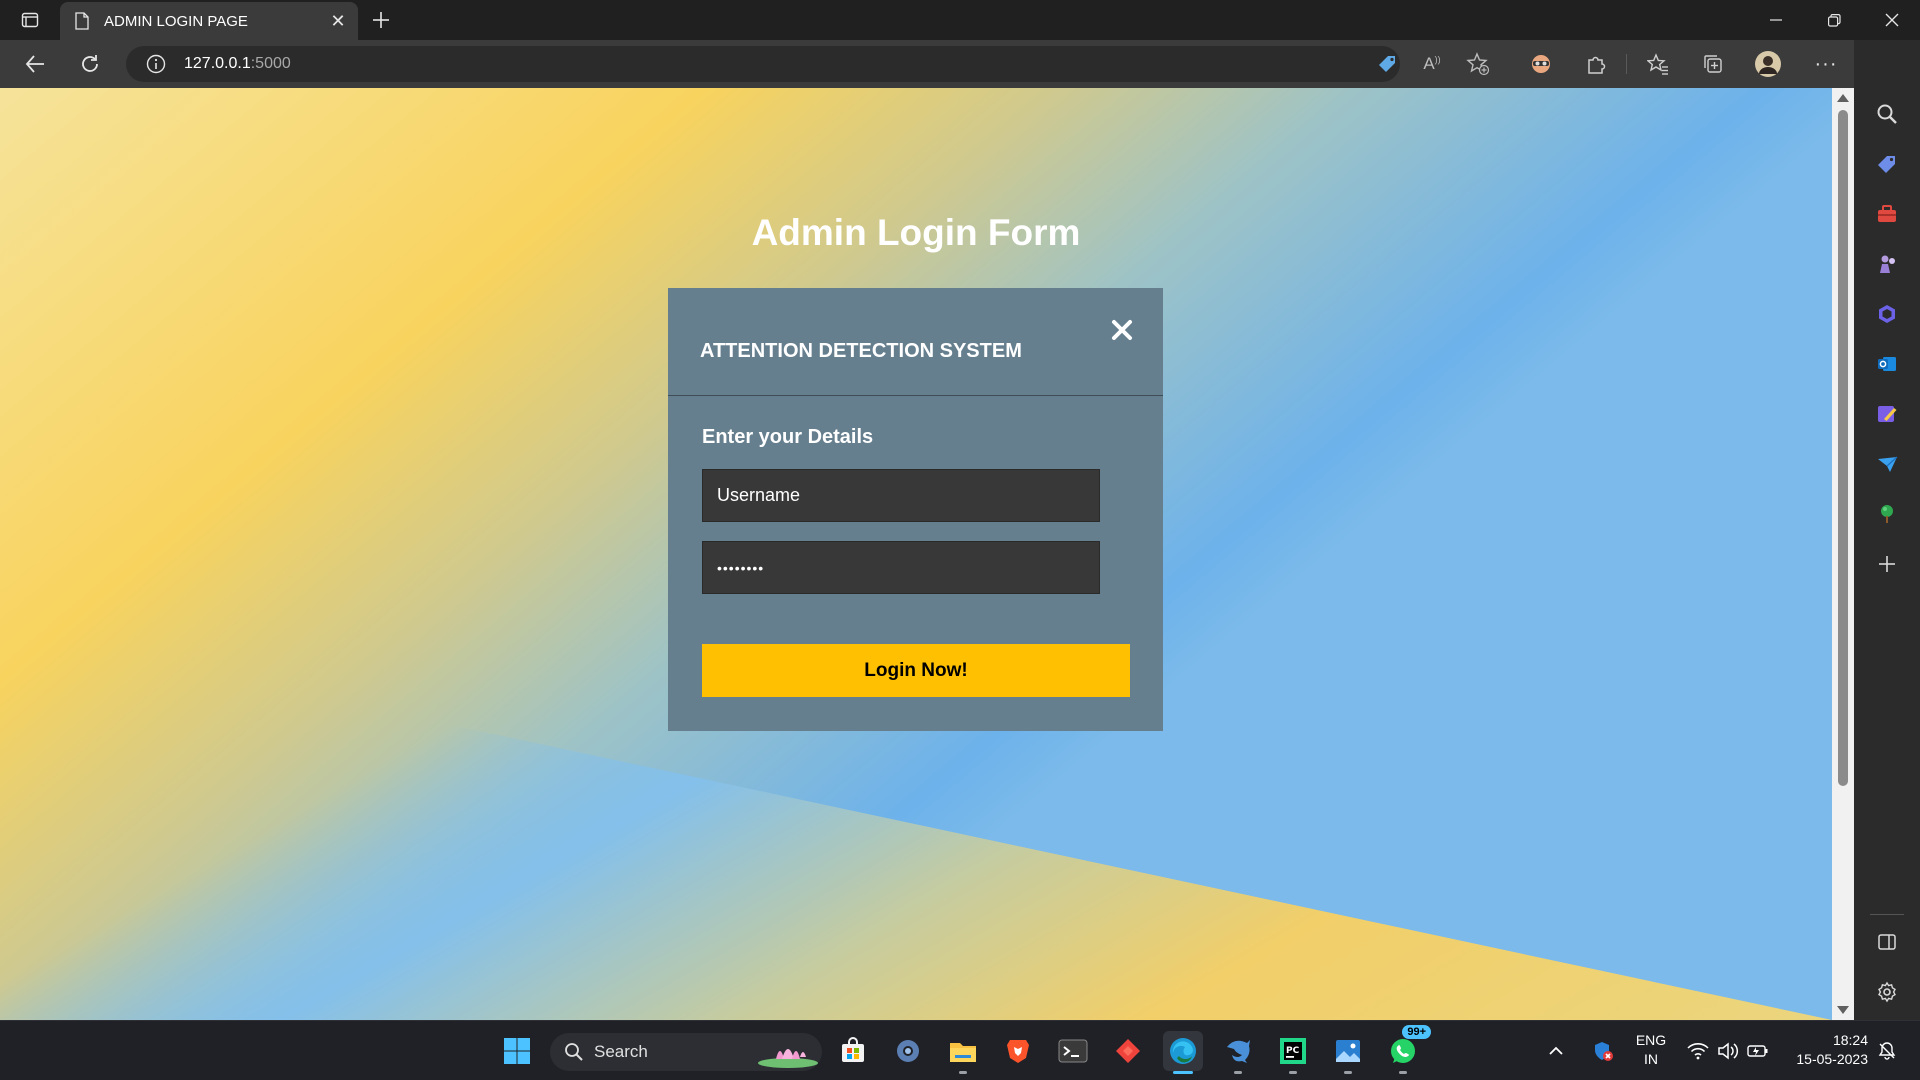  What do you see at coordinates (1892, 20) in the screenshot?
I see `close-window-button` at bounding box center [1892, 20].